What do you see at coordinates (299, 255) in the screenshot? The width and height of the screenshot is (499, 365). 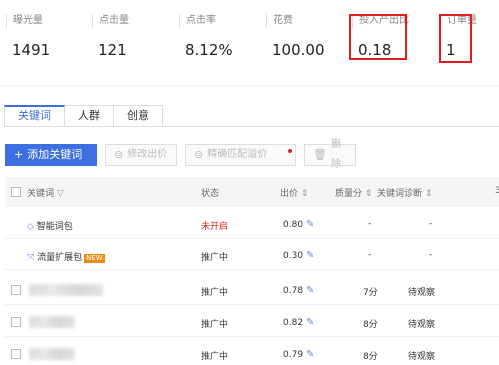 I see `bid-cell: 0.30 ✎` at bounding box center [299, 255].